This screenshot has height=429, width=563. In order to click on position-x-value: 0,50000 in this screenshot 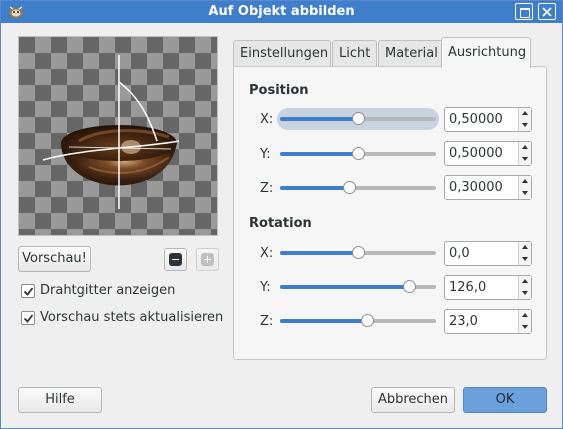, I will do `click(476, 119)`.